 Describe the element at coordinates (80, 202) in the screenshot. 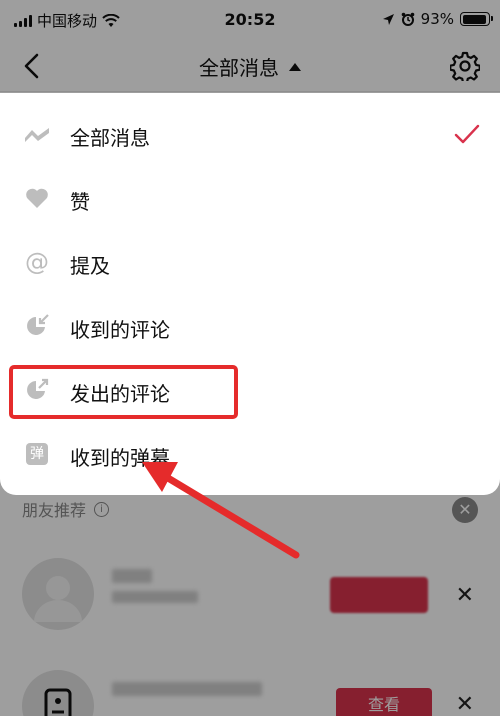

I see `menu-item-label: 赞` at that location.